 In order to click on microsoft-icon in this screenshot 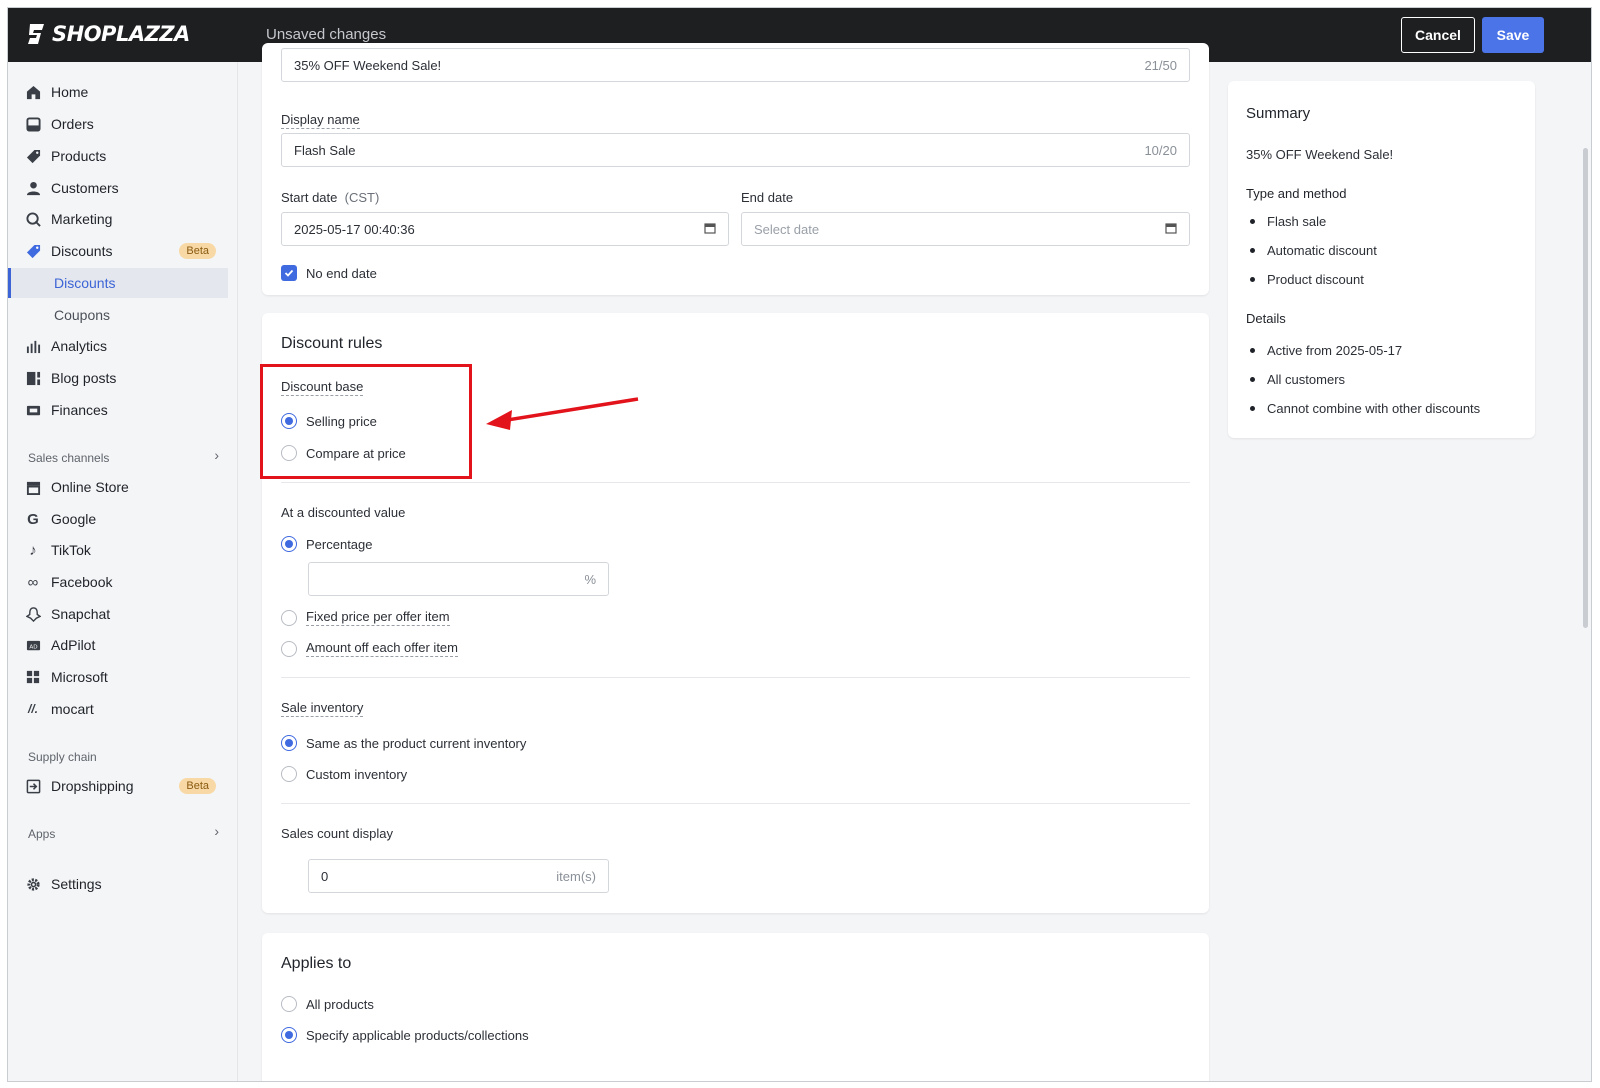, I will do `click(33, 677)`.